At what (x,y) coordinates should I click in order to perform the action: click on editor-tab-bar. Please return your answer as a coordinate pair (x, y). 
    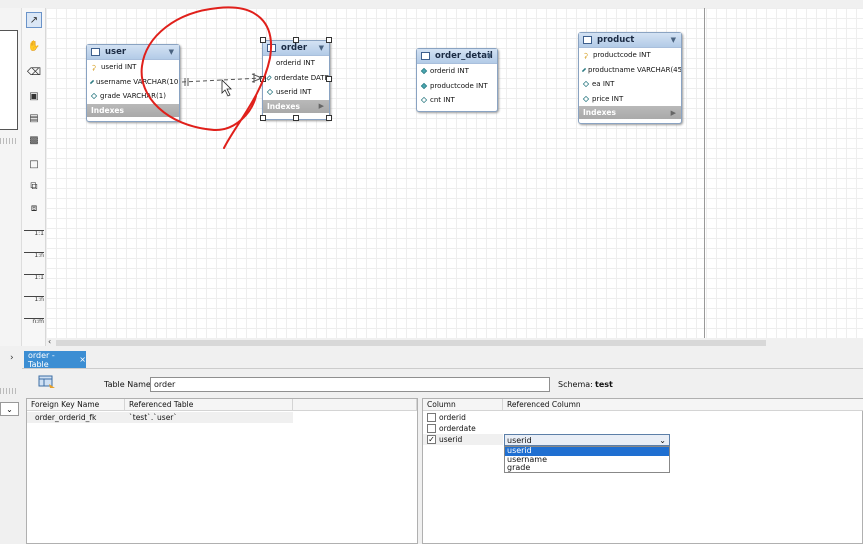
    Looking at the image, I should click on (442, 359).